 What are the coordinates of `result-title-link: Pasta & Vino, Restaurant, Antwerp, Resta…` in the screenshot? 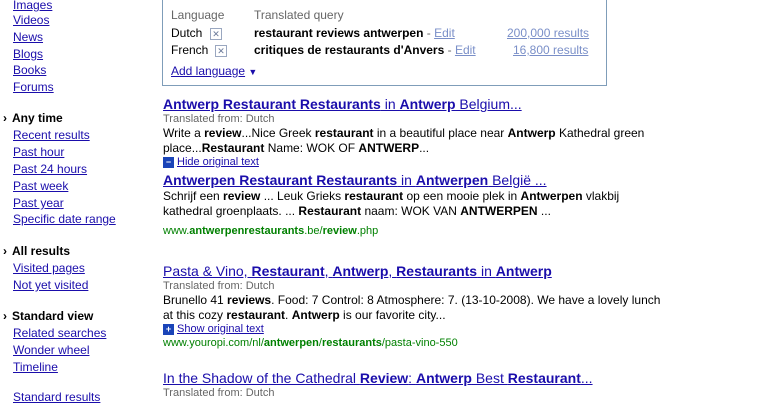 It's located at (460, 271).